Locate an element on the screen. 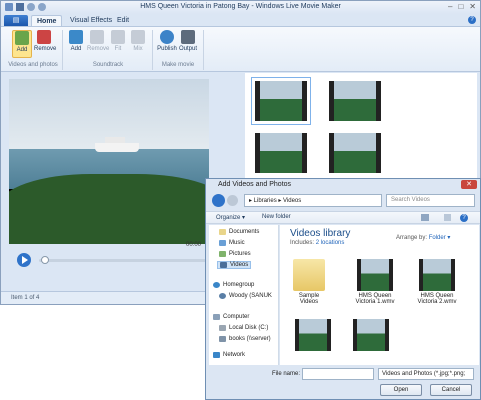 The width and height of the screenshot is (481, 400). seek-handle is located at coordinates (45, 260).